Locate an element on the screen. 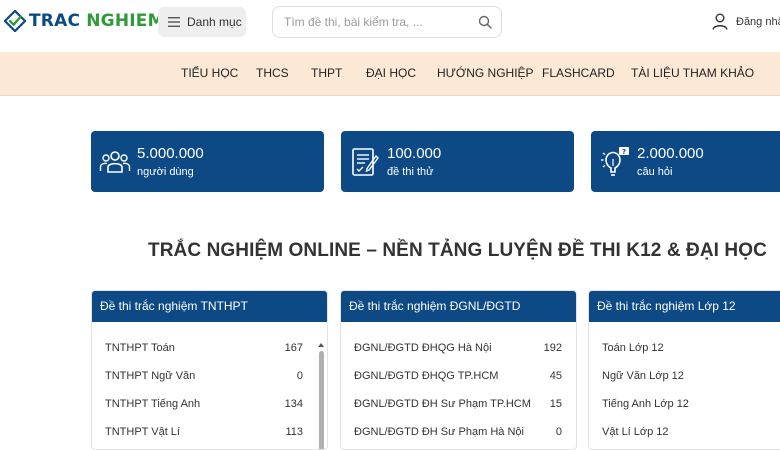  scroll-up-arrow-icon is located at coordinates (321, 345).